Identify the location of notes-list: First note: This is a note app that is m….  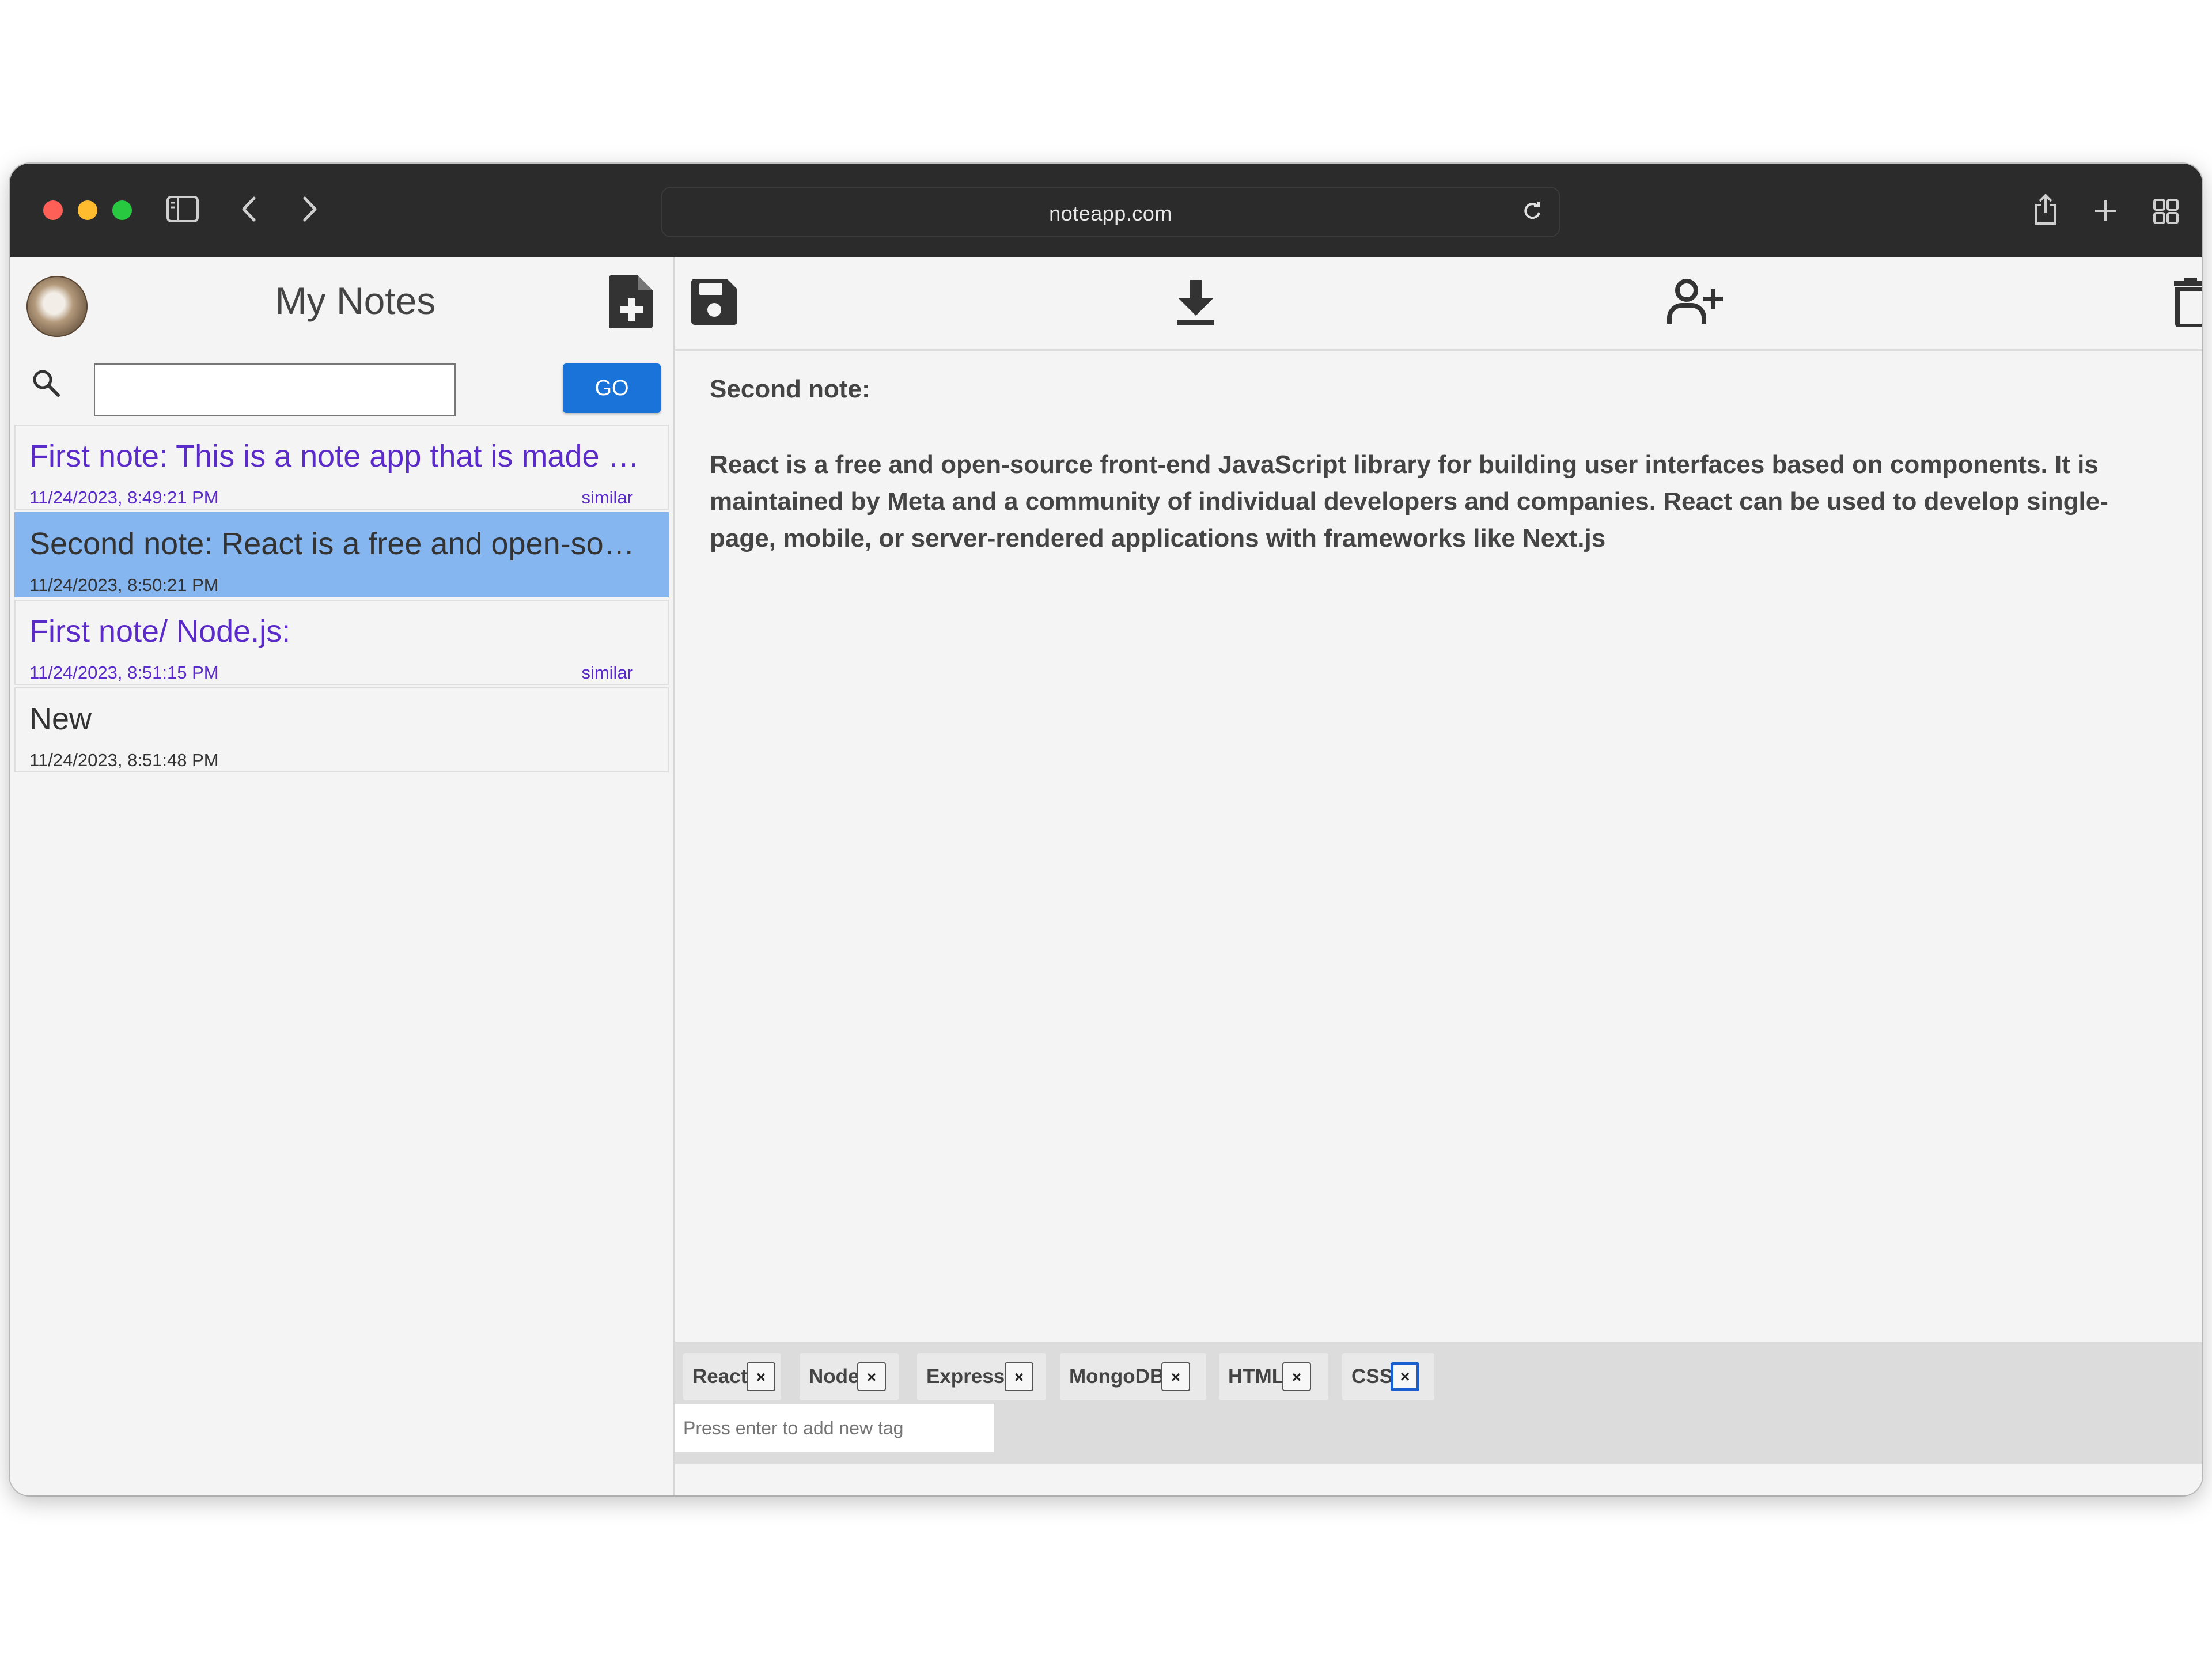
(341, 600).